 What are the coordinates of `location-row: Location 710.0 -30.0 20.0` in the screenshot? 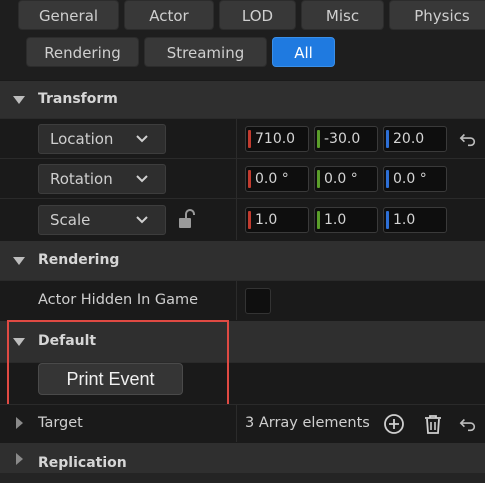 It's located at (242, 138).